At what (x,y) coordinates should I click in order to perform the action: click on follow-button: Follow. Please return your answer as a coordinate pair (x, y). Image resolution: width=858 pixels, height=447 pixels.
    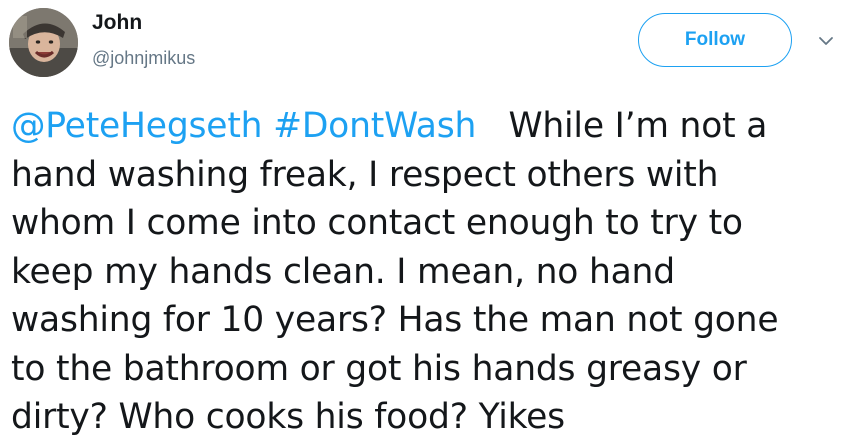
    Looking at the image, I should click on (715, 40).